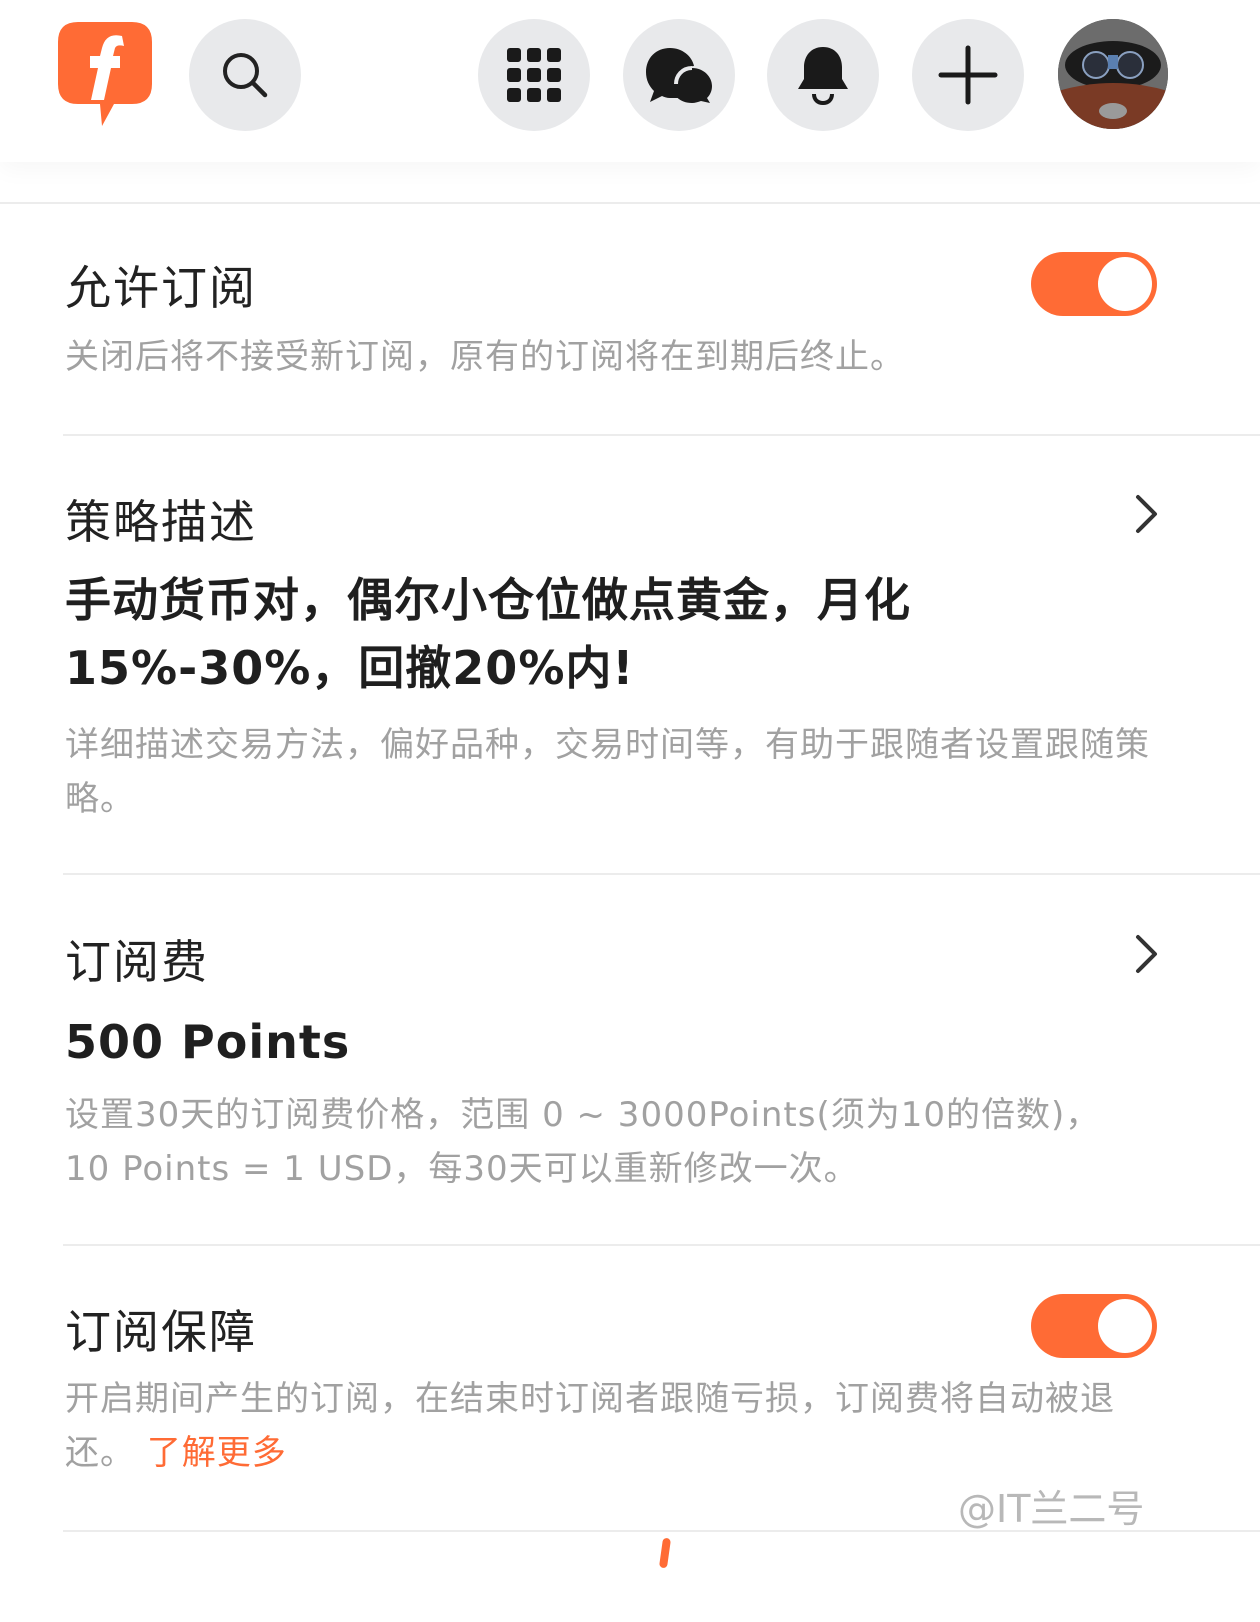  I want to click on top-header, so click(630, 81).